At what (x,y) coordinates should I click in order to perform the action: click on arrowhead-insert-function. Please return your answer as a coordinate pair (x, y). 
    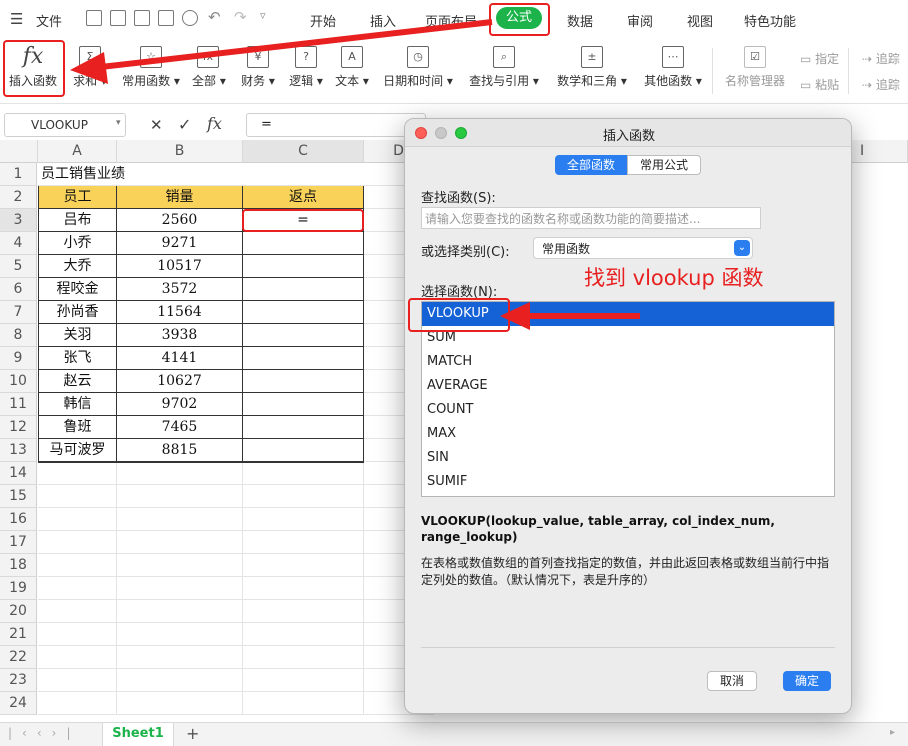
    Looking at the image, I should click on (89, 68).